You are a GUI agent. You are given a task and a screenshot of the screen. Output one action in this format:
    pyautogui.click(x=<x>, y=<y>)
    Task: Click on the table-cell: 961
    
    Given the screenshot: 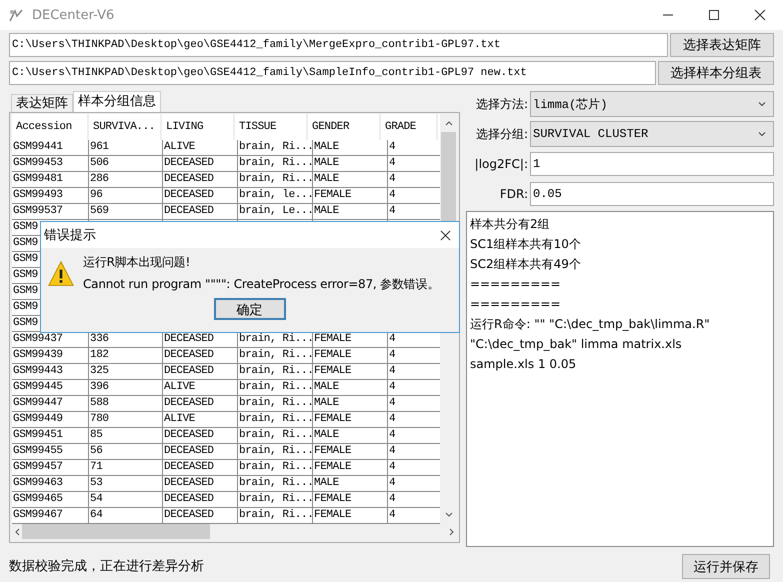 What is the action you would take?
    pyautogui.click(x=99, y=147)
    